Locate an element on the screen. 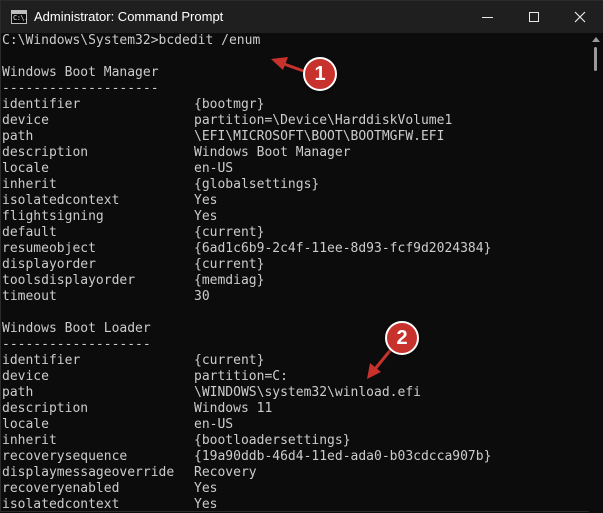 The width and height of the screenshot is (603, 513). callout-badge: 2 is located at coordinates (402, 338).